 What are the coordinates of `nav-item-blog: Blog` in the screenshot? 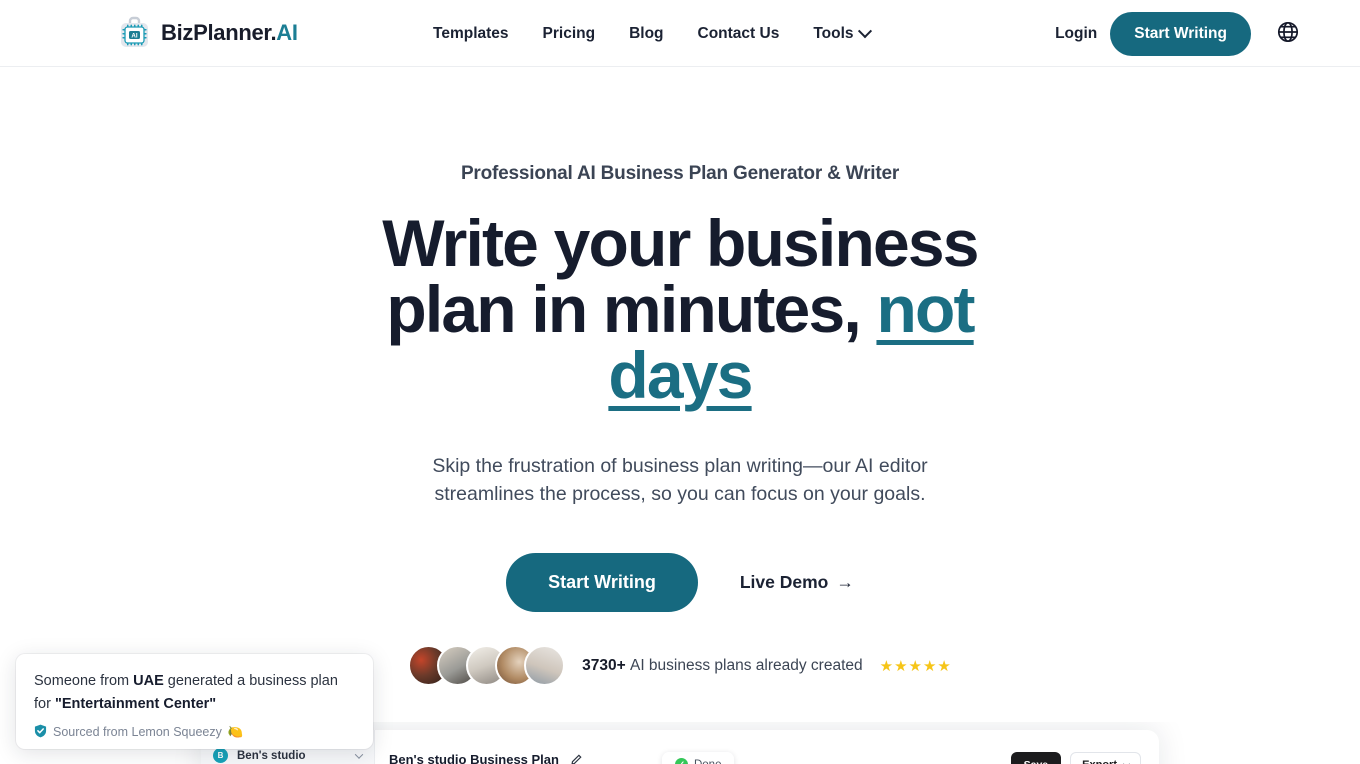 It's located at (646, 34).